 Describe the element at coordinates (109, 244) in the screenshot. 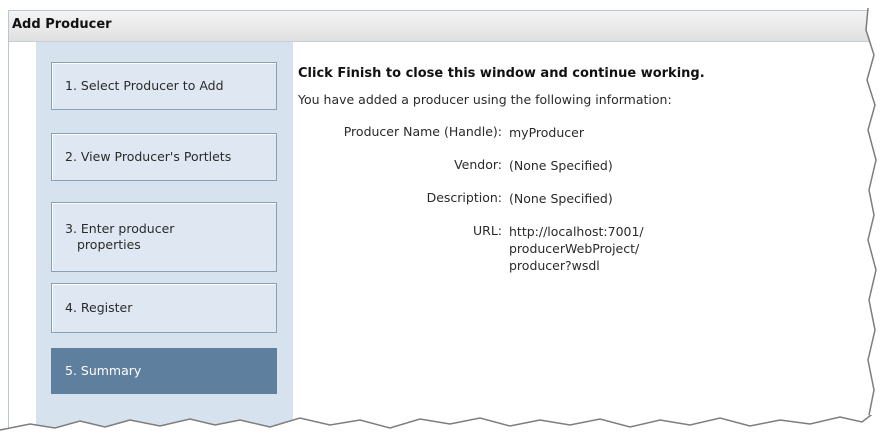

I see `step-label-line-2: properties` at that location.